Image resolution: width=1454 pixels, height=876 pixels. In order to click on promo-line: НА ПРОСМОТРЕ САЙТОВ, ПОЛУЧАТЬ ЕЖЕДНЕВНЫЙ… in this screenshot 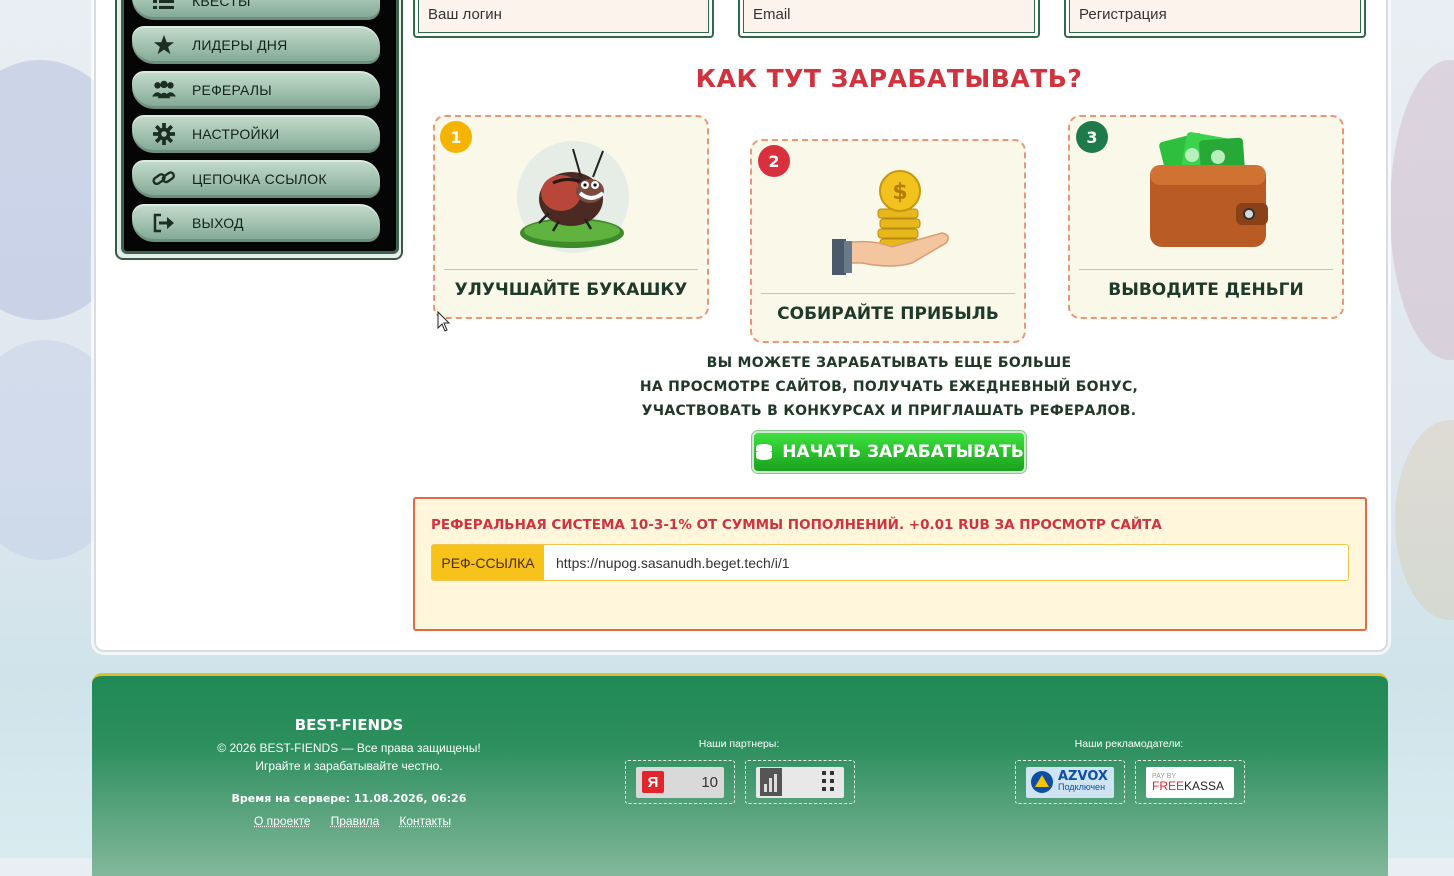, I will do `click(889, 387)`.